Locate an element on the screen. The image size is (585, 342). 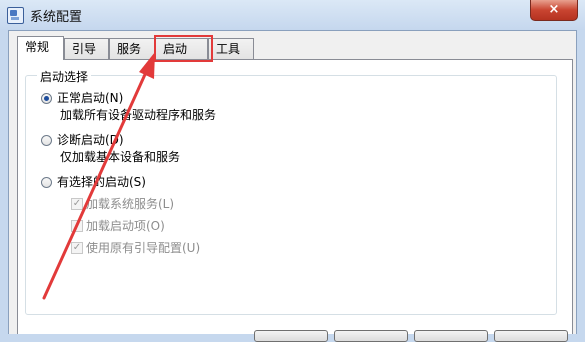
annotation-arrow is located at coordinates (98, 176).